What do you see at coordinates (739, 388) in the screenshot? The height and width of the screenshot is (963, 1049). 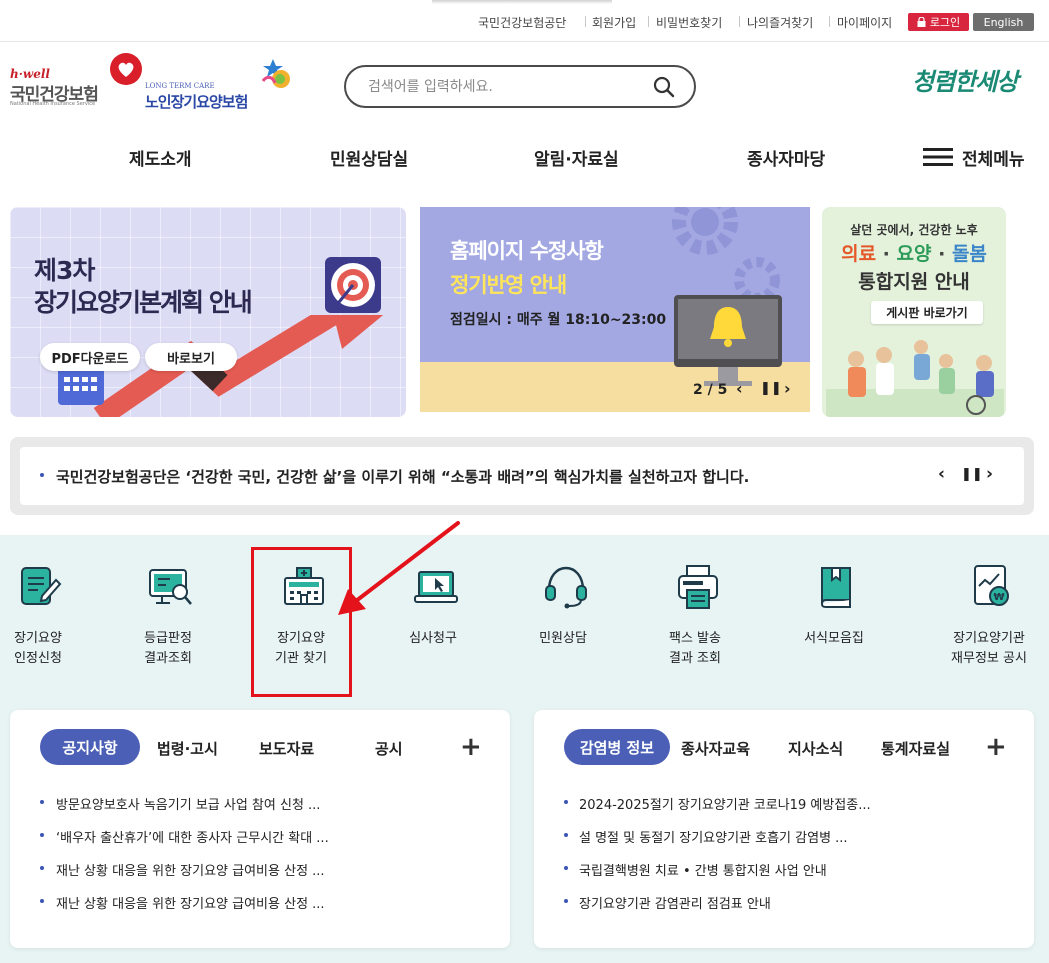 I see `banner-prev-icon: ‹` at bounding box center [739, 388].